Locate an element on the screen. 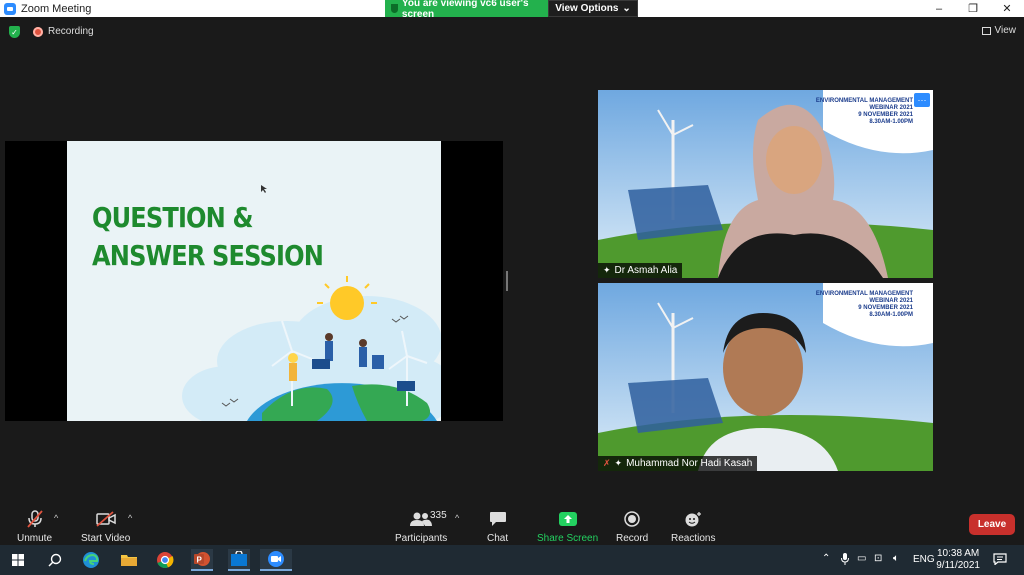  participant-name-tag: ✗ ✦ Muhammad Nor Hadi Kasah is located at coordinates (678, 463).